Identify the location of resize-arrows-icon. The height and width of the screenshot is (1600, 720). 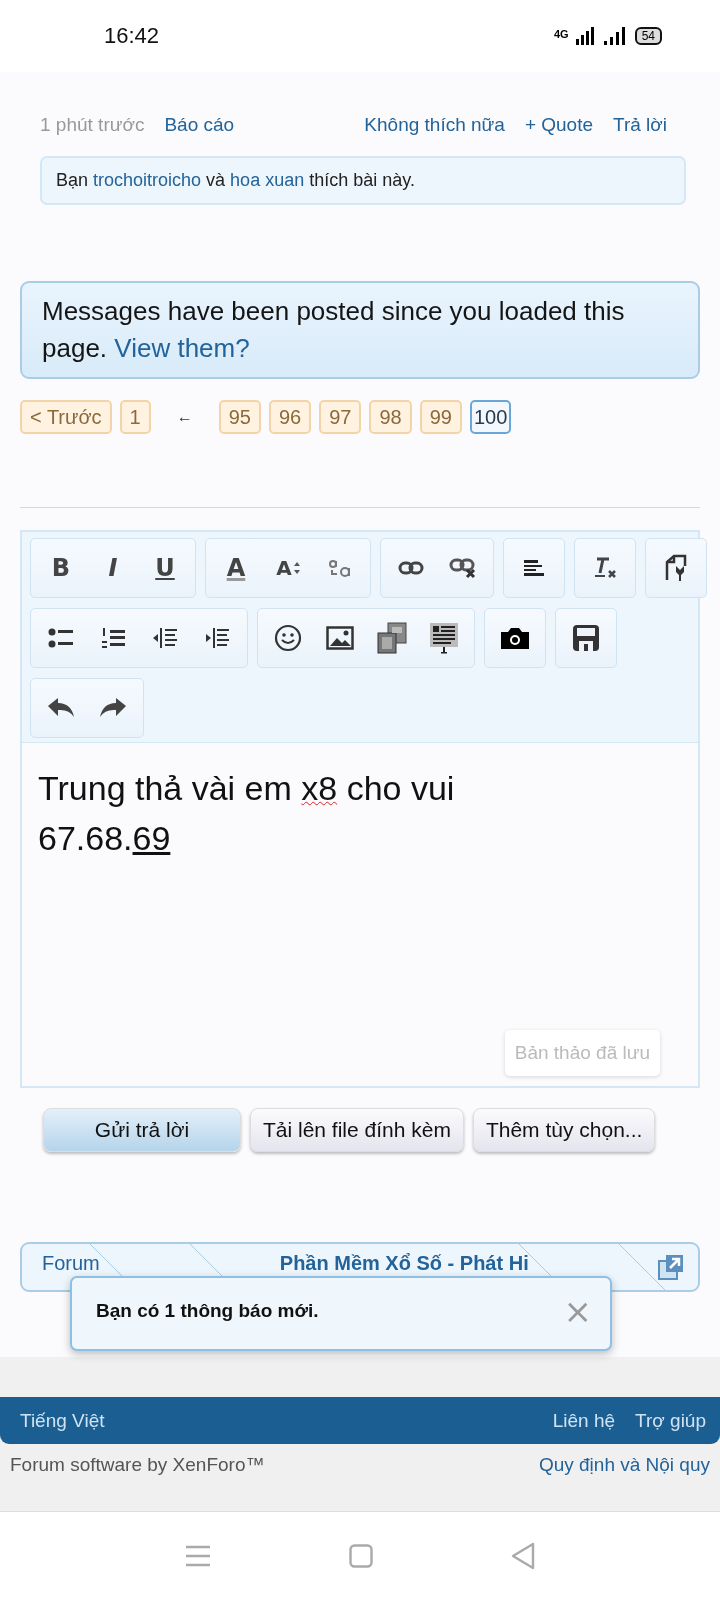
(296, 568).